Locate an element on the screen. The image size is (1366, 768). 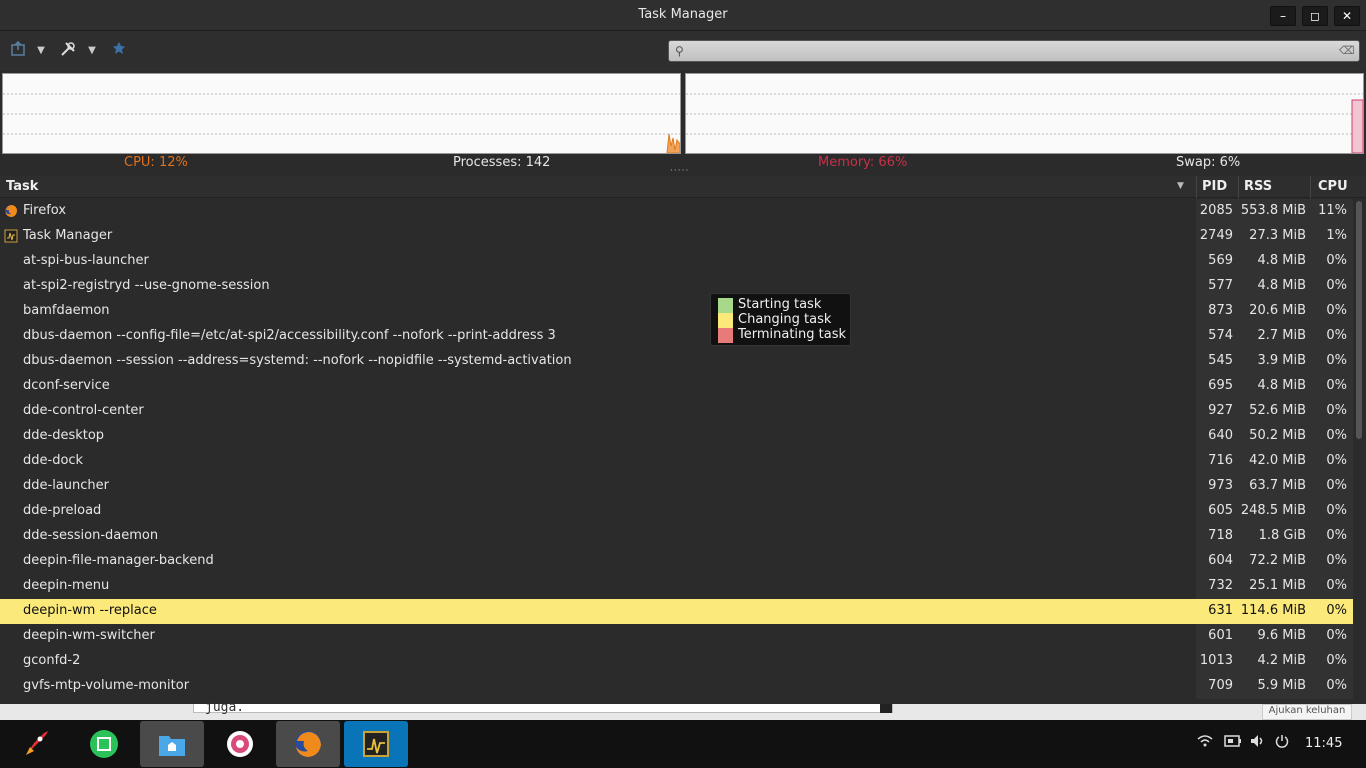
export-icon is located at coordinates (18, 50).